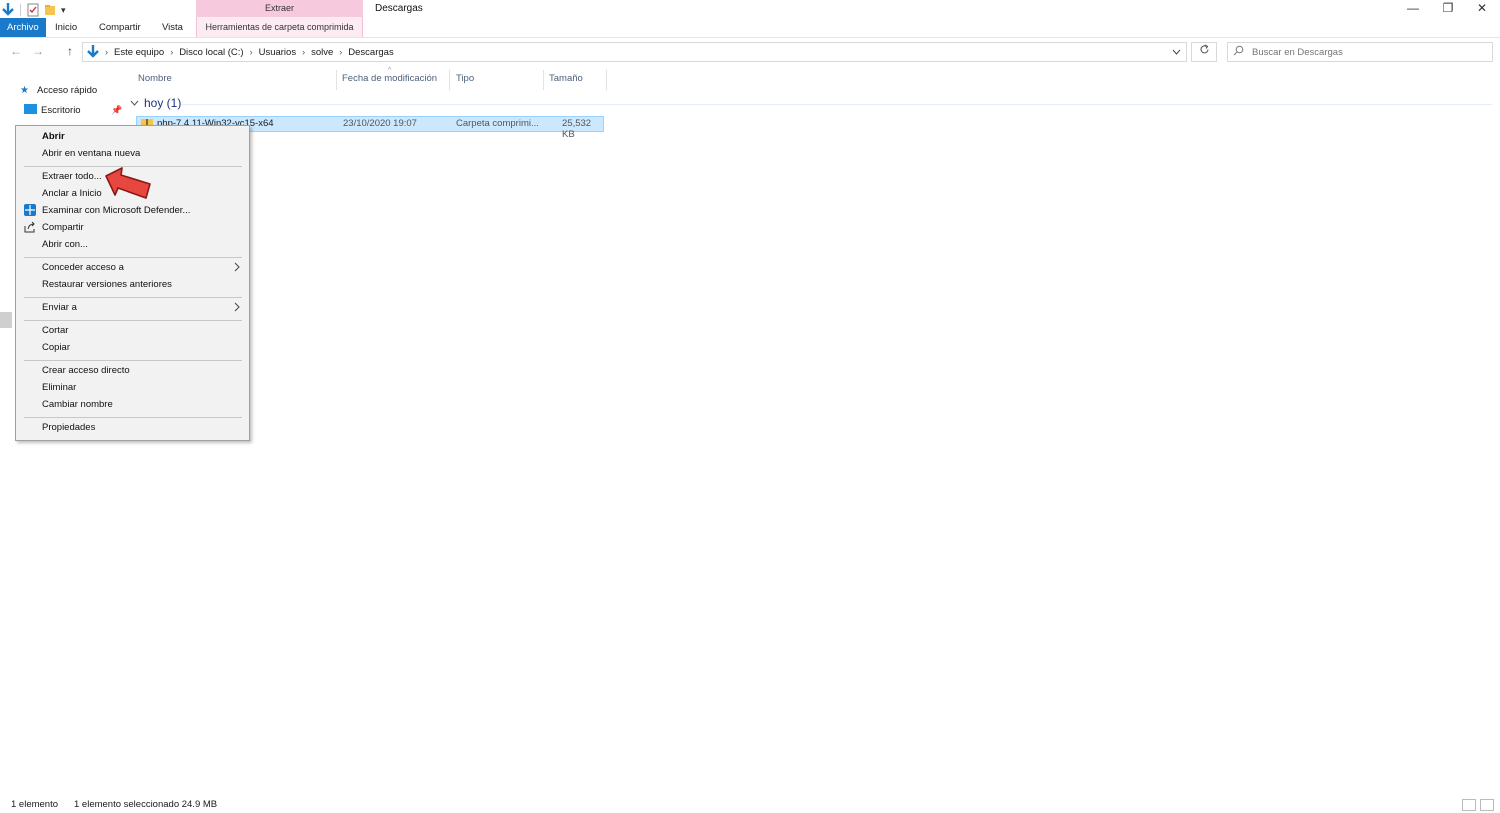 This screenshot has height=813, width=1500. I want to click on nav-item-label: Acceso rápido, so click(67, 90).